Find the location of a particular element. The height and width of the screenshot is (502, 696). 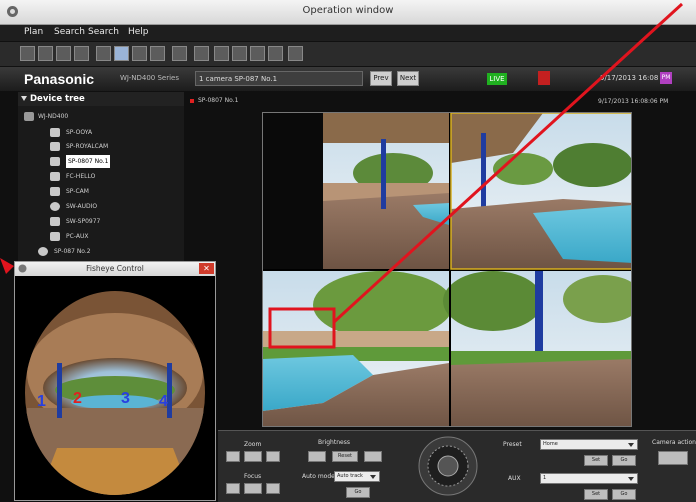

annotation-arrow-head-icon is located at coordinates (7, 266).